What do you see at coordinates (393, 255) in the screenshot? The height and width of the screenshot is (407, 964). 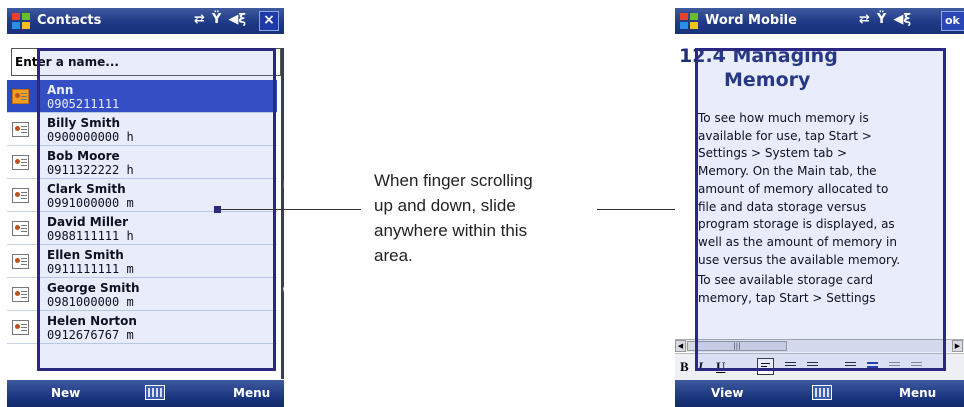 I see `callout-line: area.` at bounding box center [393, 255].